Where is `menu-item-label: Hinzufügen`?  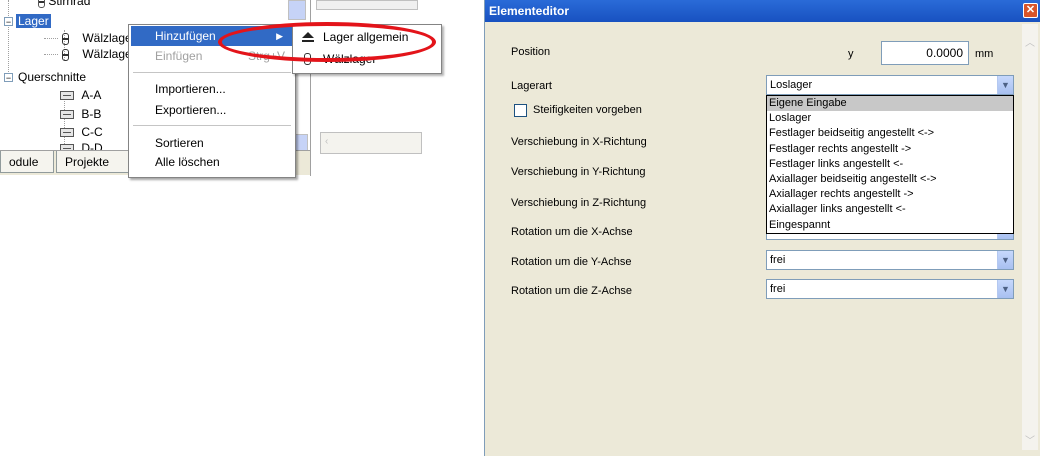 menu-item-label: Hinzufügen is located at coordinates (185, 36).